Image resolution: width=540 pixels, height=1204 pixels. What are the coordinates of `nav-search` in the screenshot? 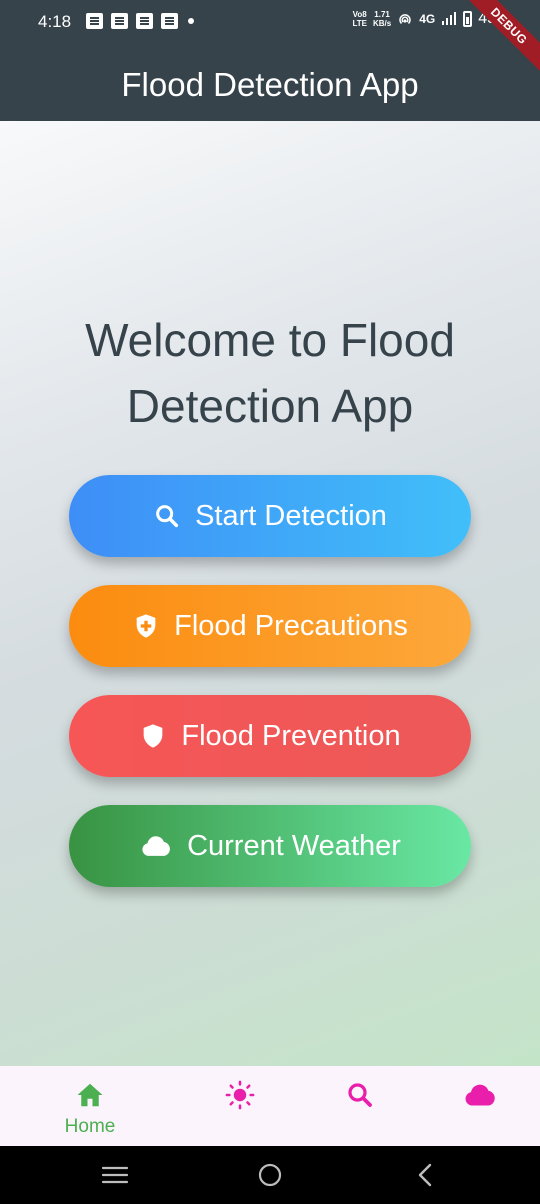 It's located at (360, 1106).